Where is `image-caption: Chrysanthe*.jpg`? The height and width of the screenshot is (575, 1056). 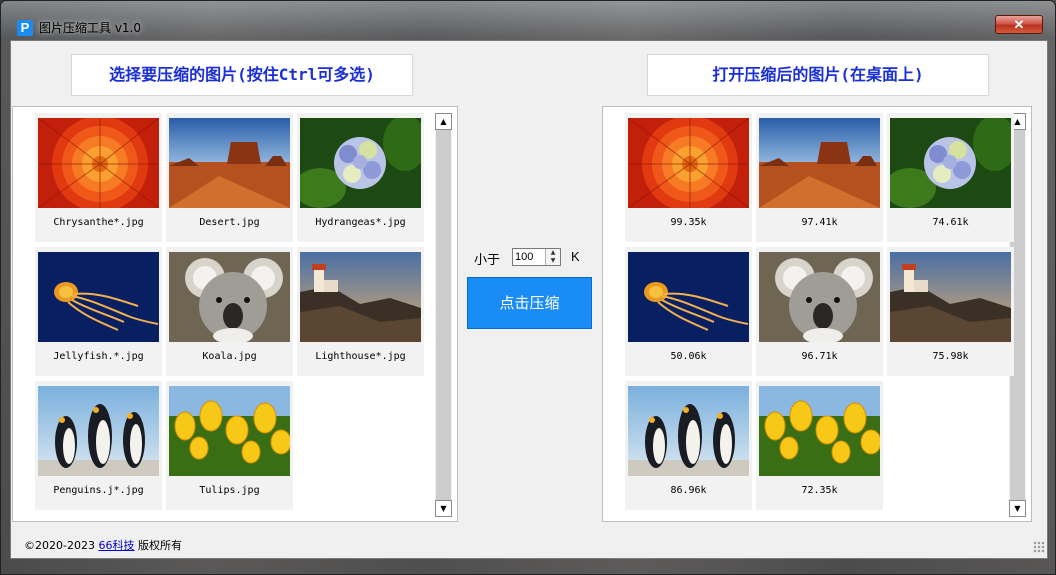
image-caption: Chrysanthe*.jpg is located at coordinates (98, 222).